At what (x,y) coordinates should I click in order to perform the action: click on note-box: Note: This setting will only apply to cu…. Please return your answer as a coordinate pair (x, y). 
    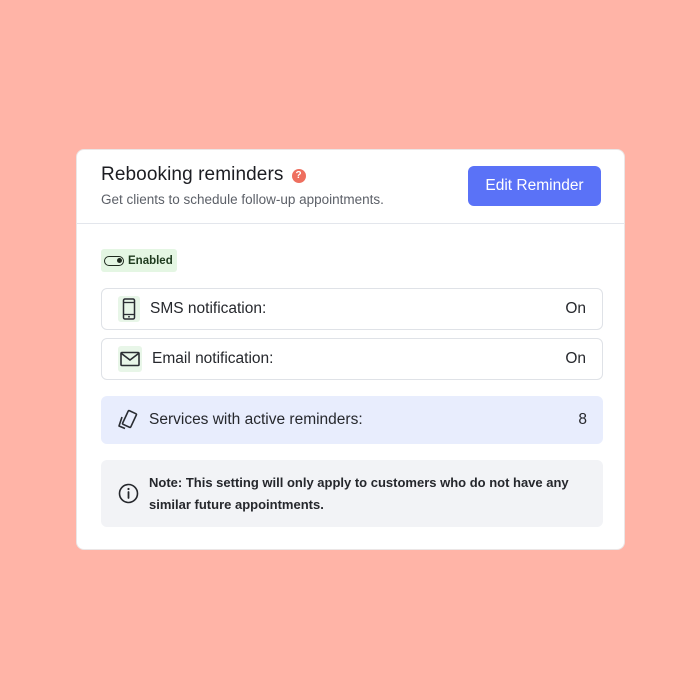
    Looking at the image, I should click on (352, 493).